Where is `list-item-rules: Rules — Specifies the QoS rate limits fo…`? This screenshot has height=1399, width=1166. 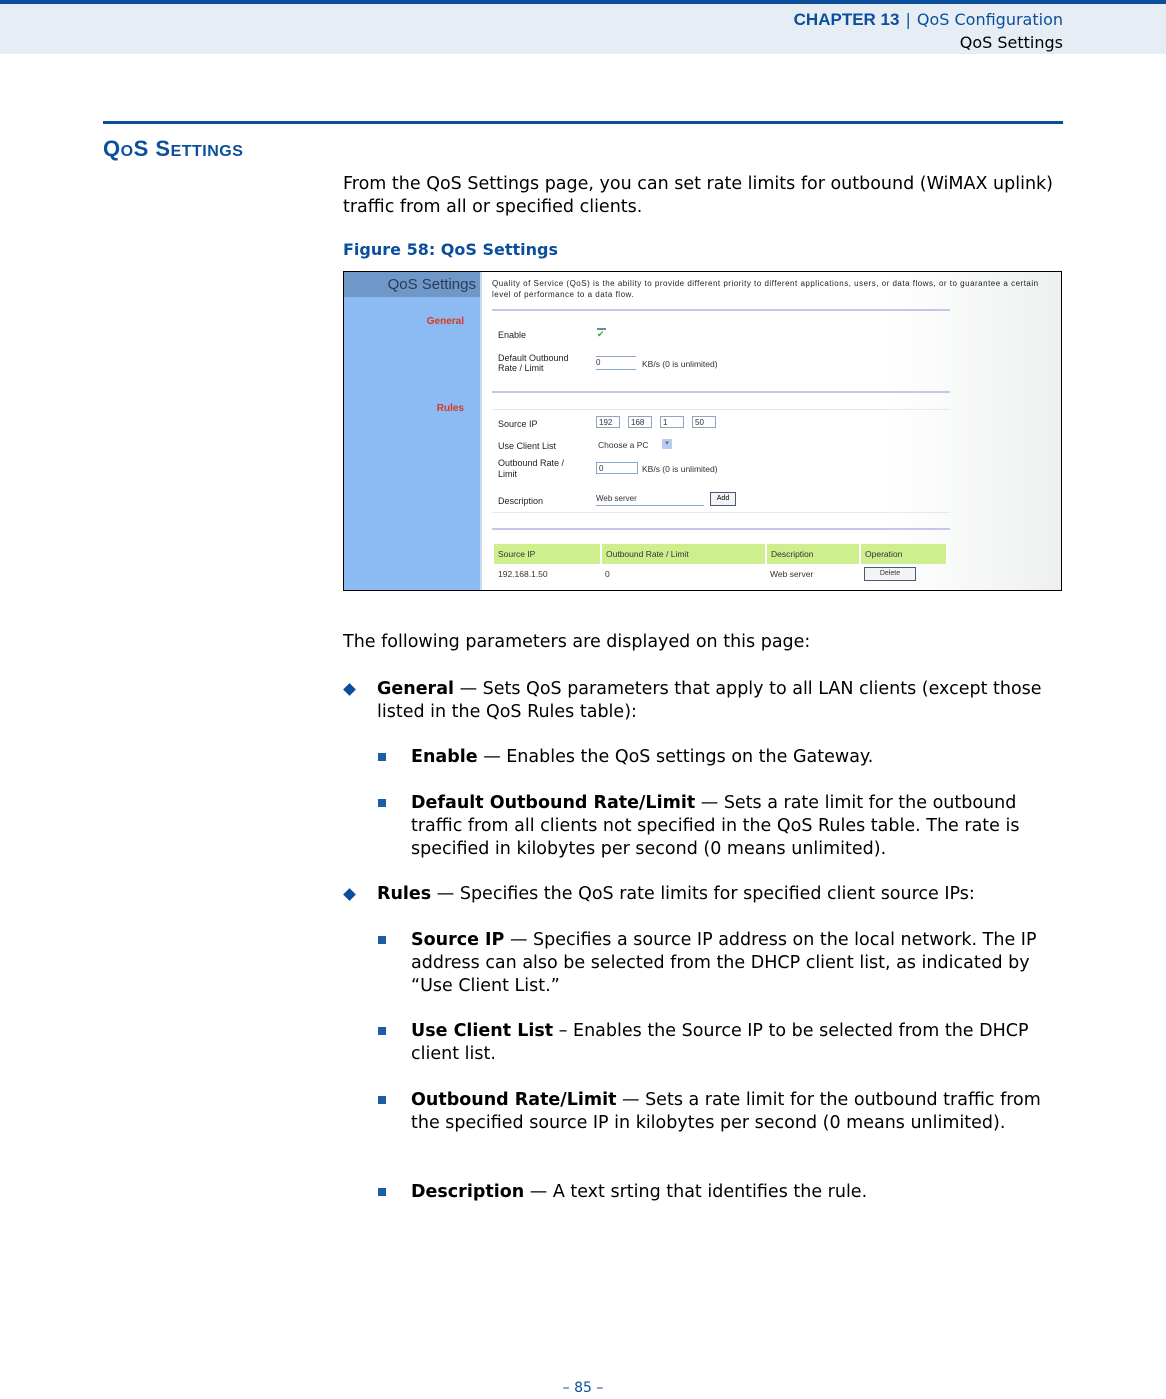
list-item-rules: Rules — Specifies the QoS rate limits fo… is located at coordinates (720, 894).